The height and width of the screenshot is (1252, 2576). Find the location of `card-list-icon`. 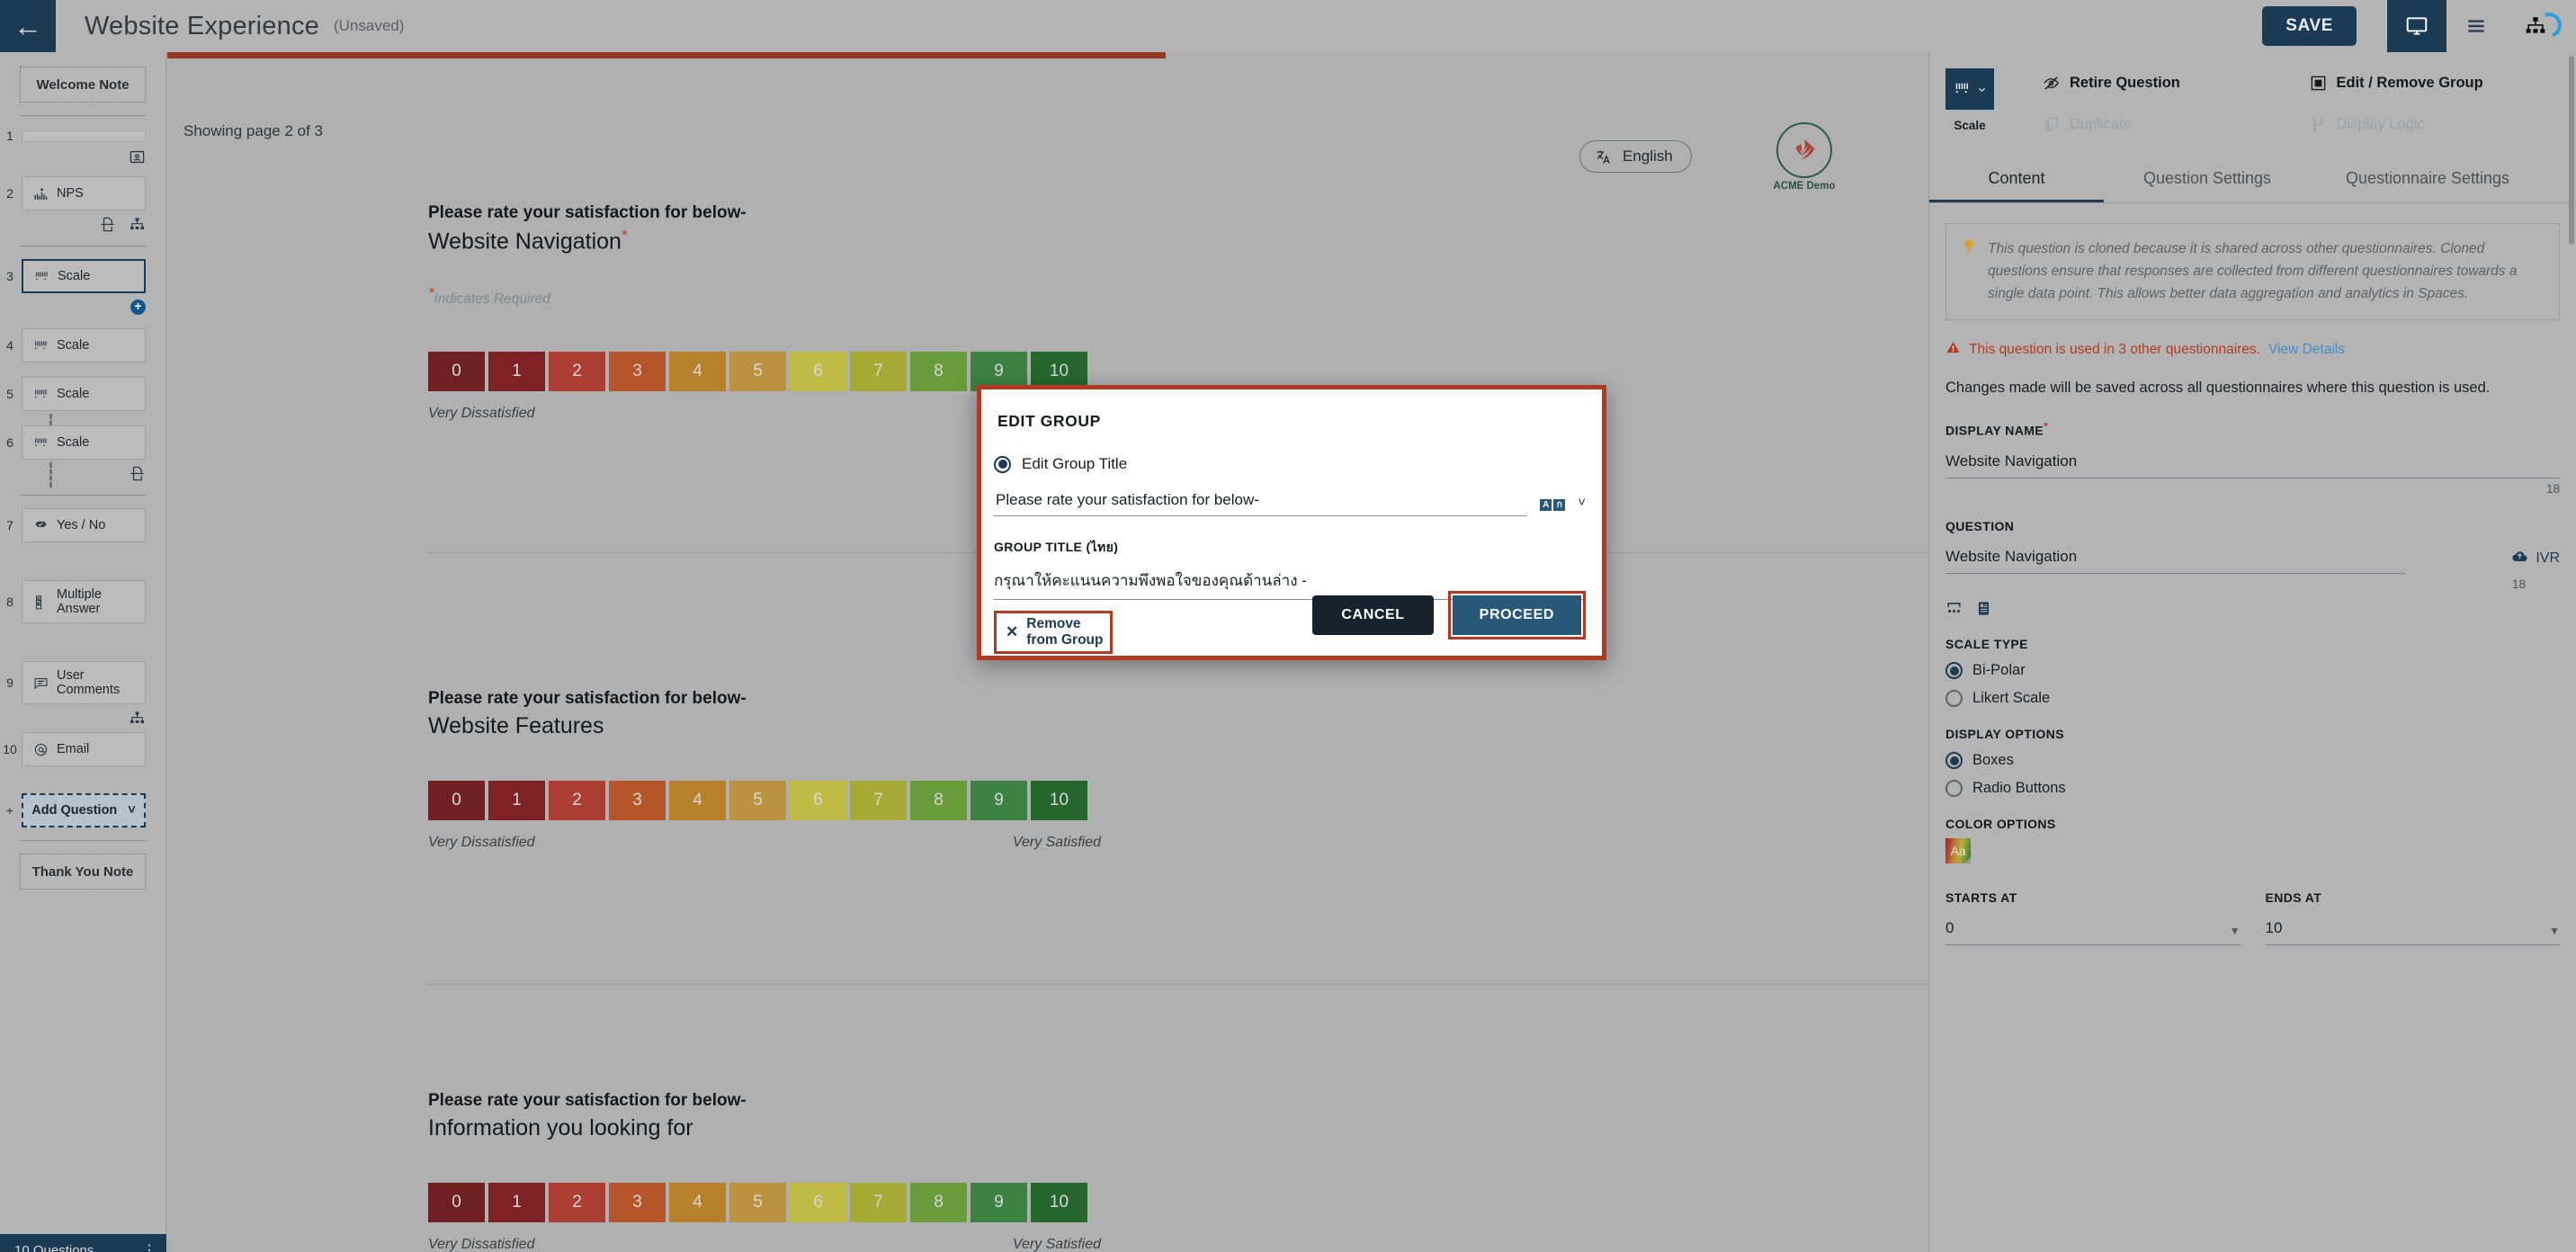

card-list-icon is located at coordinates (1983, 608).